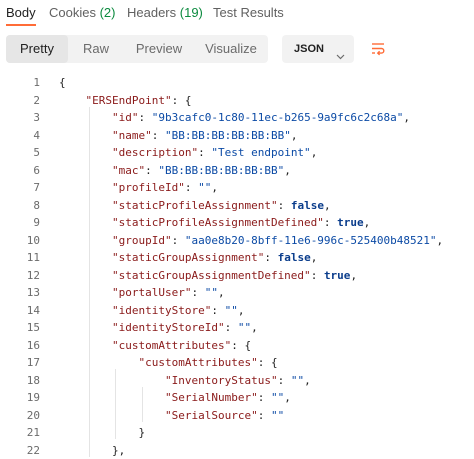 This screenshot has height=459, width=474. Describe the element at coordinates (107, 12) in the screenshot. I see `tab-cookies-count: (2)` at that location.